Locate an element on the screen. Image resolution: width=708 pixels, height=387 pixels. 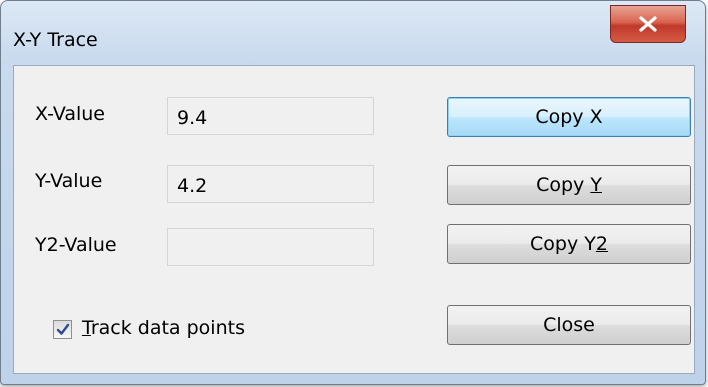
close-icon is located at coordinates (648, 24).